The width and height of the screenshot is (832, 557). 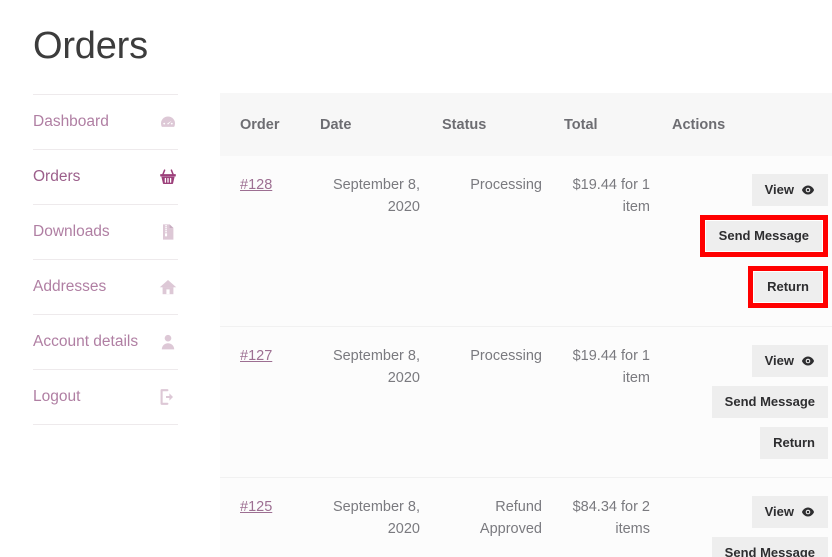 What do you see at coordinates (168, 232) in the screenshot?
I see `zip-file-icon` at bounding box center [168, 232].